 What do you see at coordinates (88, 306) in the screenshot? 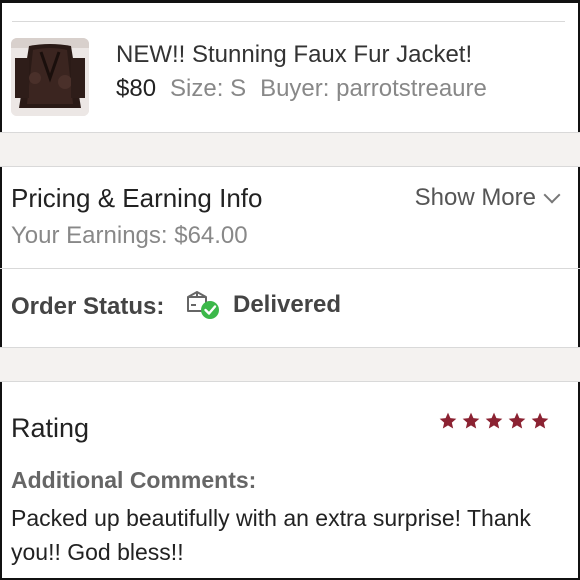
I see `order-status-label: Order Status:` at bounding box center [88, 306].